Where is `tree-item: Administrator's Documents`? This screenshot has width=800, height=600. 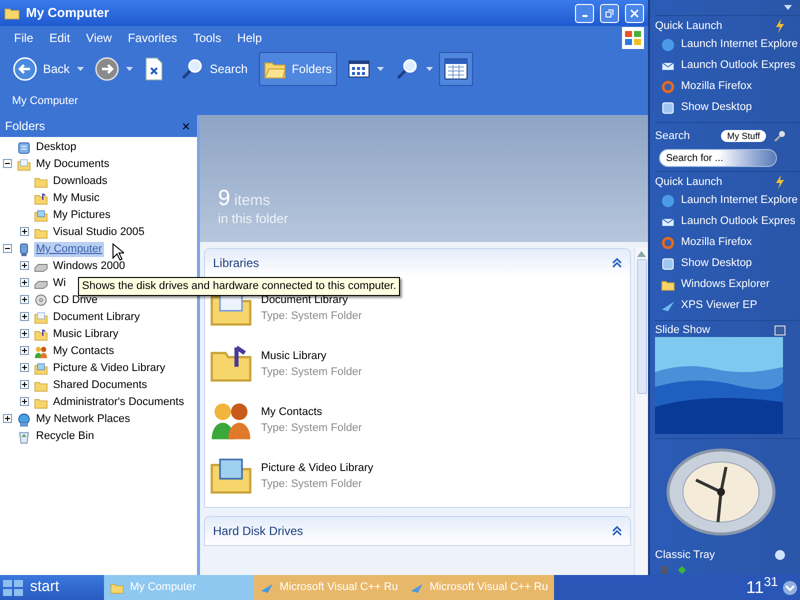 tree-item: Administrator's Documents is located at coordinates (118, 402).